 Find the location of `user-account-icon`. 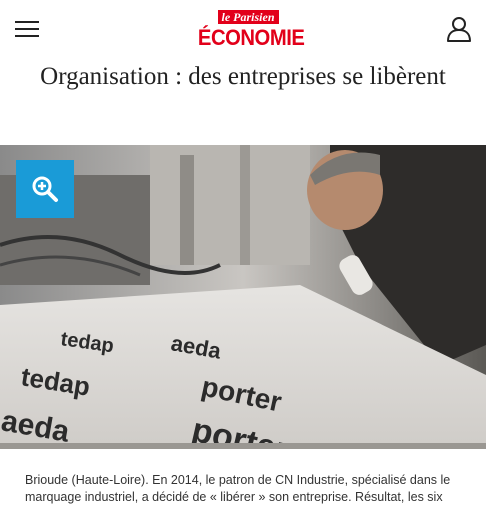

user-account-icon is located at coordinates (459, 29).